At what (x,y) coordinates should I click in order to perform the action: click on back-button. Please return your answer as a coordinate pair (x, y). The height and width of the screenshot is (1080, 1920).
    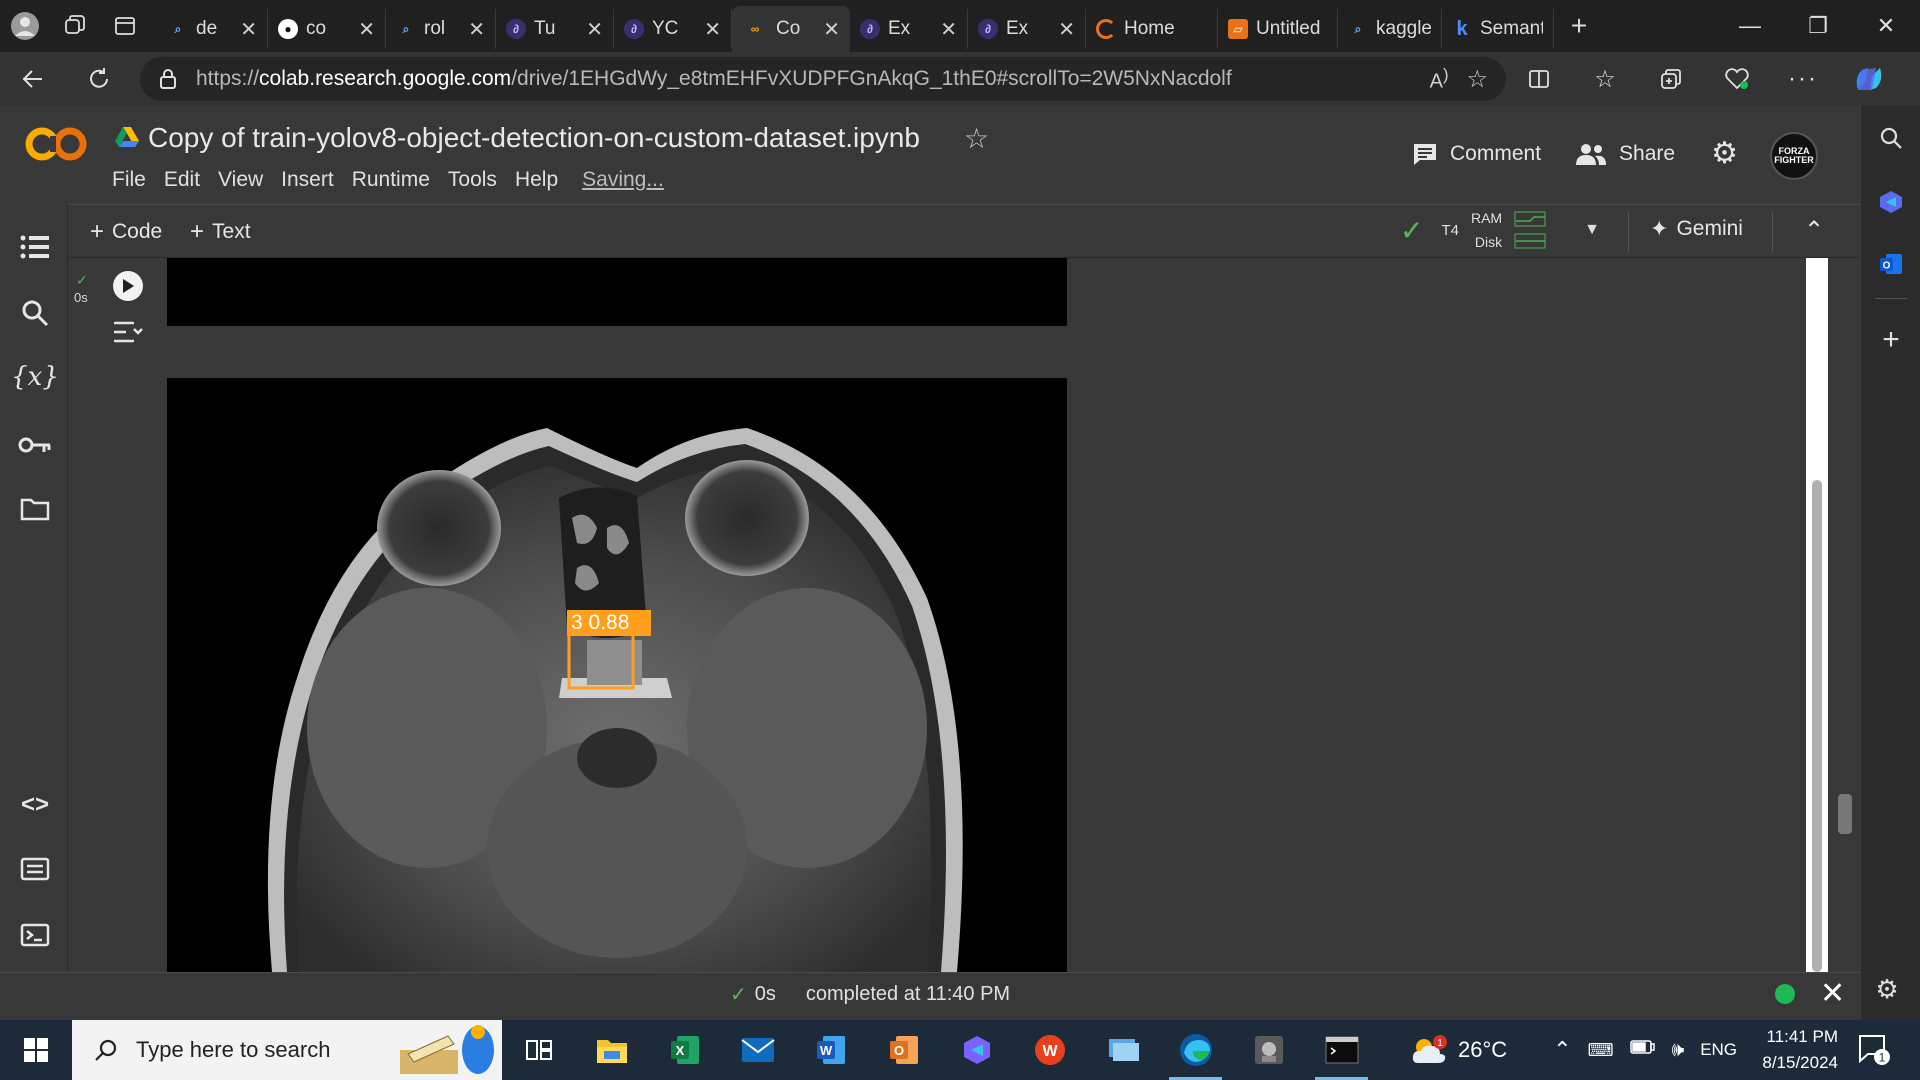
    Looking at the image, I should click on (33, 79).